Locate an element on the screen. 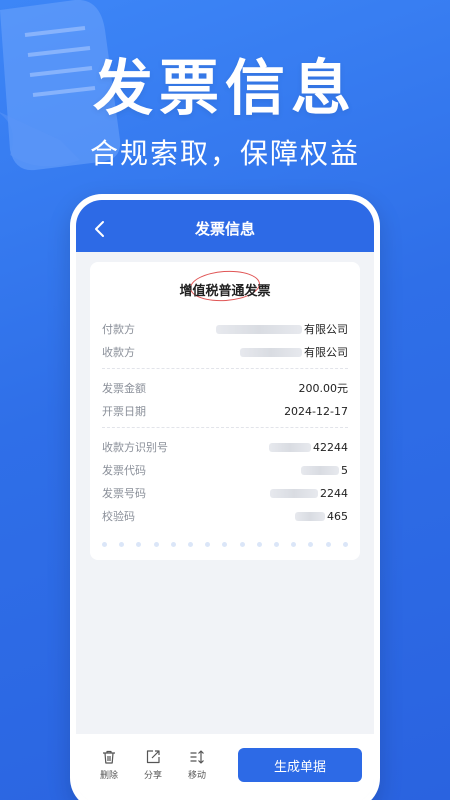 This screenshot has width=450, height=800. payer-value: 有限公司 is located at coordinates (326, 329).